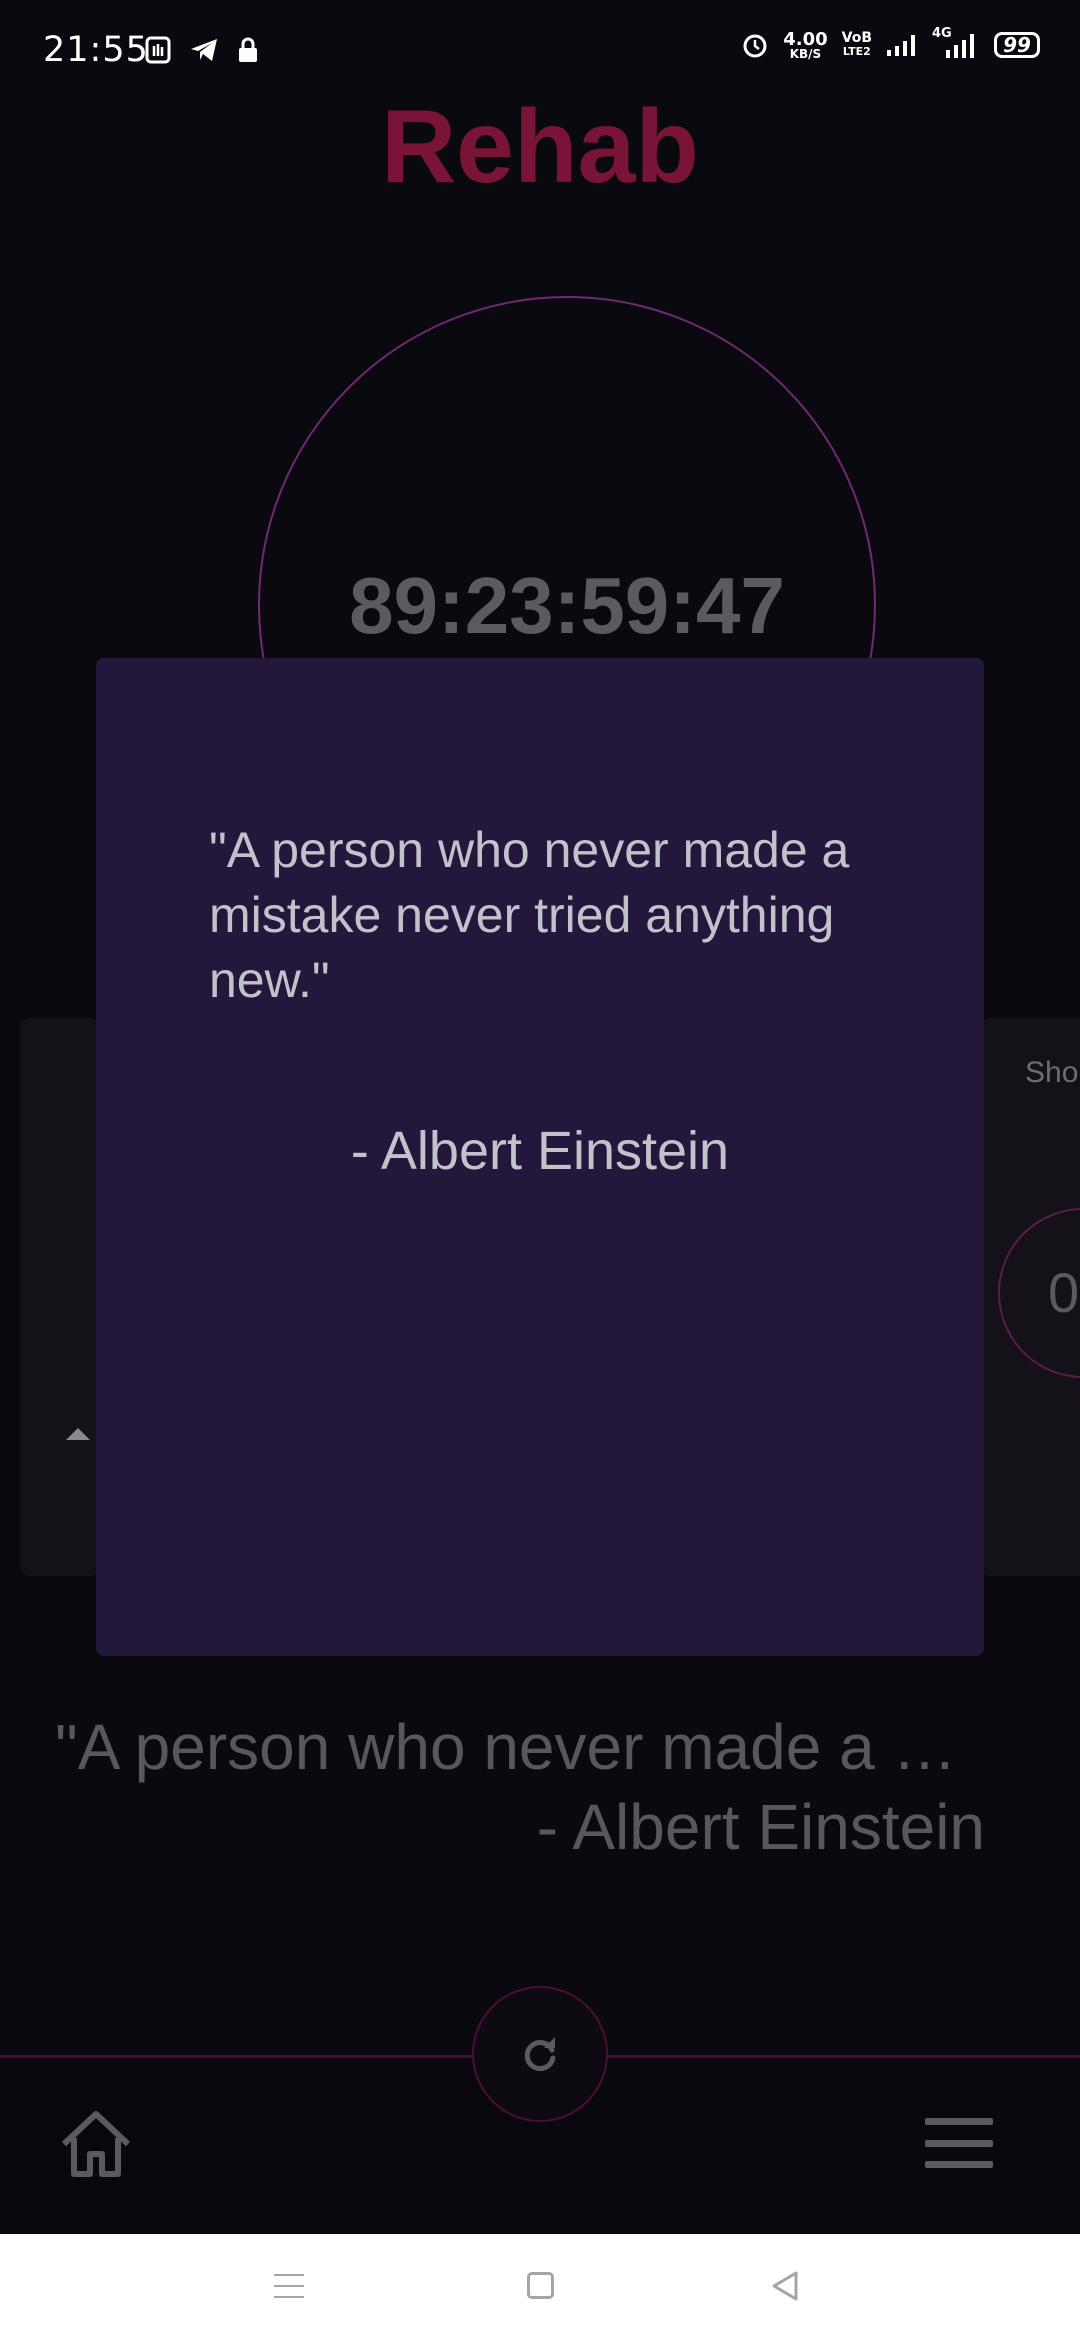  I want to click on signal-4g-icon: 4G, so click(956, 43).